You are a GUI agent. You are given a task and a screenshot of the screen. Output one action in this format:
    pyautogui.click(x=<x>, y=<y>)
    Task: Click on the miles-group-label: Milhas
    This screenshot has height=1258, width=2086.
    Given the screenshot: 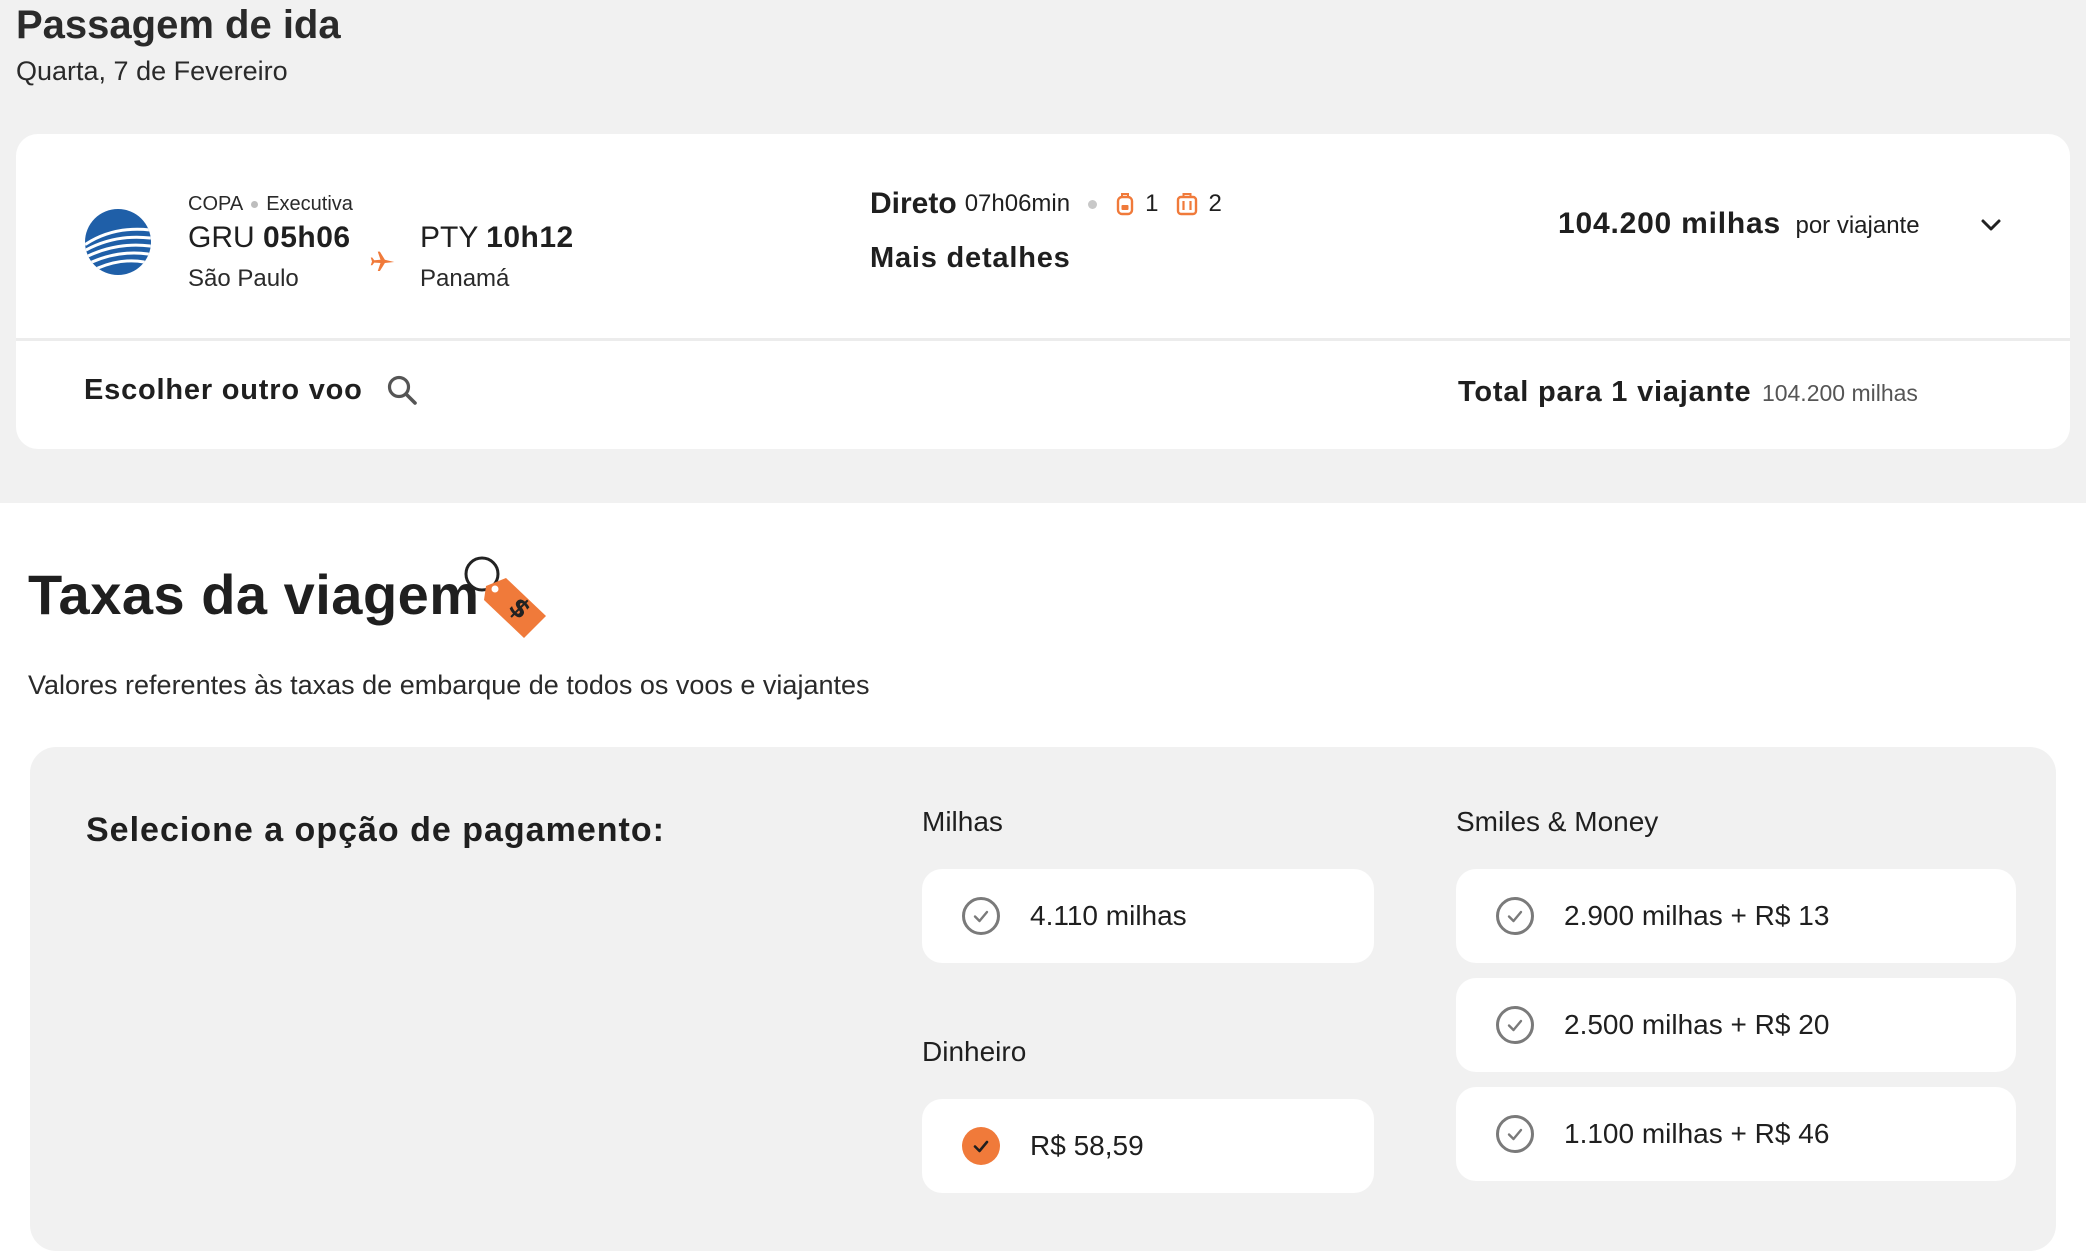 What is the action you would take?
    pyautogui.click(x=962, y=821)
    